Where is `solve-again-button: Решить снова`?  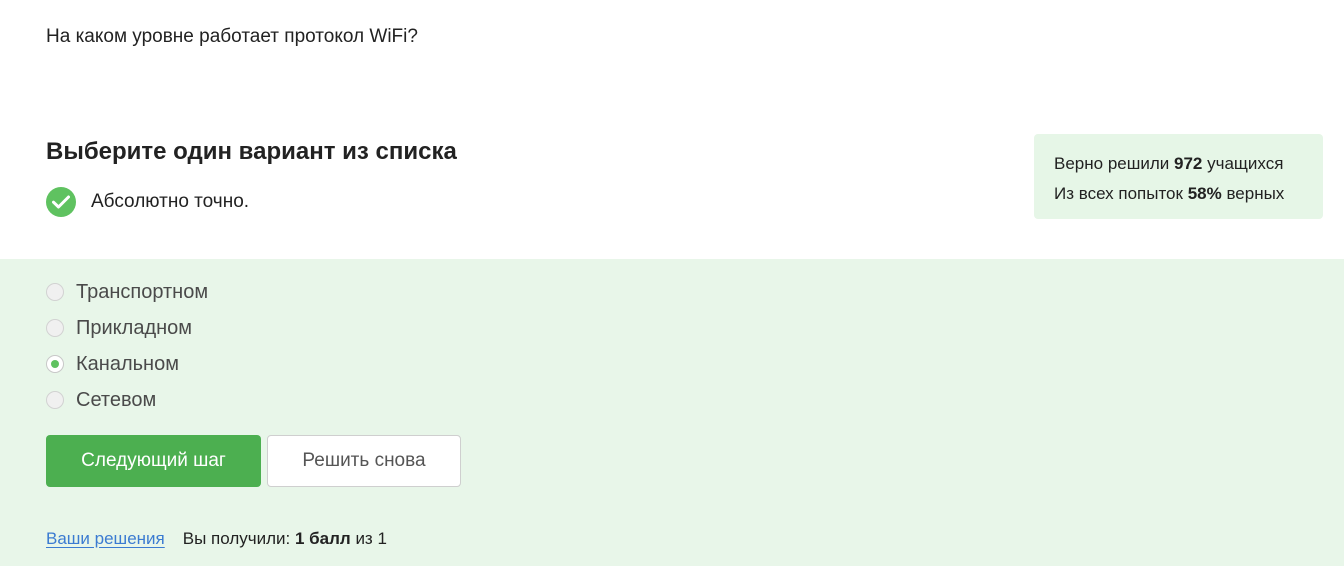 solve-again-button: Решить снова is located at coordinates (364, 461).